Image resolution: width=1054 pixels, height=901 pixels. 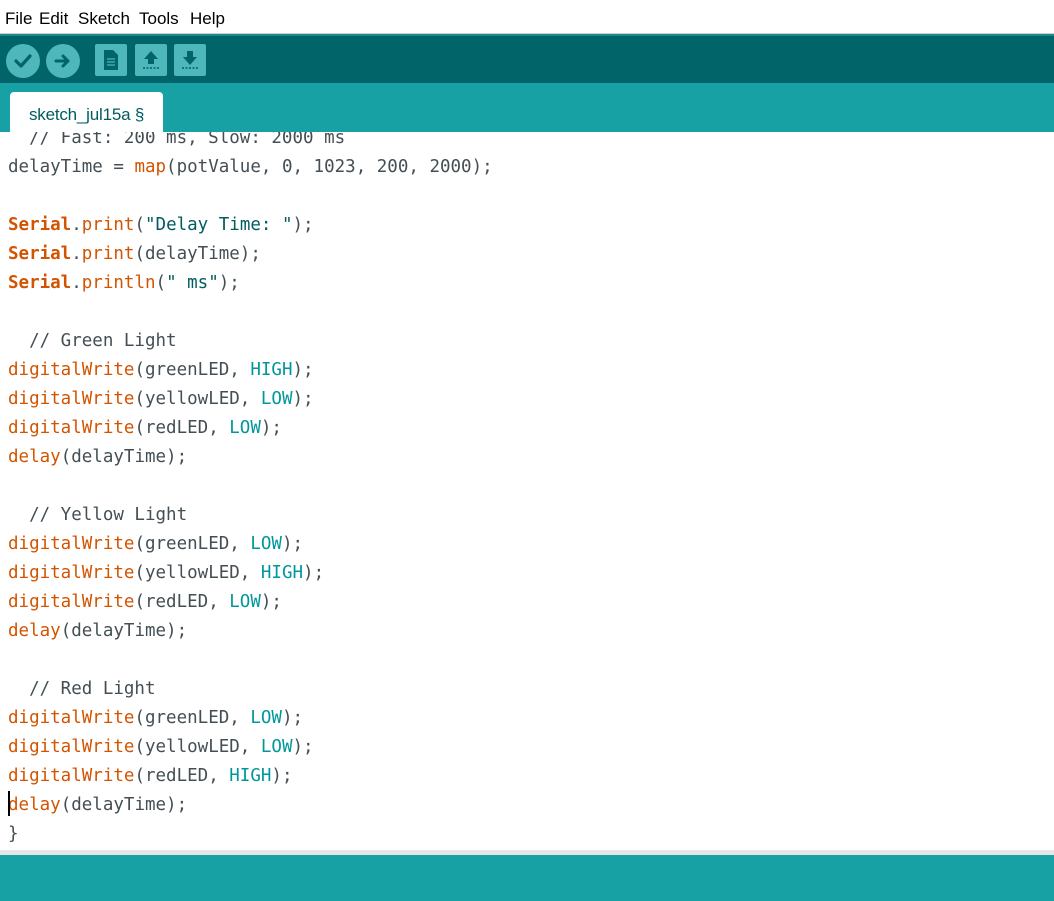 I want to click on code-token: // Fast: 200 ms, Slow: 2000 ms, so click(x=177, y=140).